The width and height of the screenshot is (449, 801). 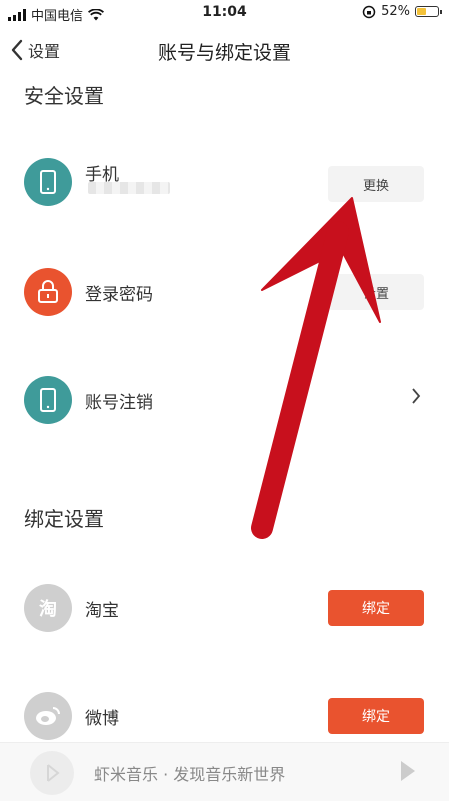 I want to click on weibo-icon, so click(x=48, y=716).